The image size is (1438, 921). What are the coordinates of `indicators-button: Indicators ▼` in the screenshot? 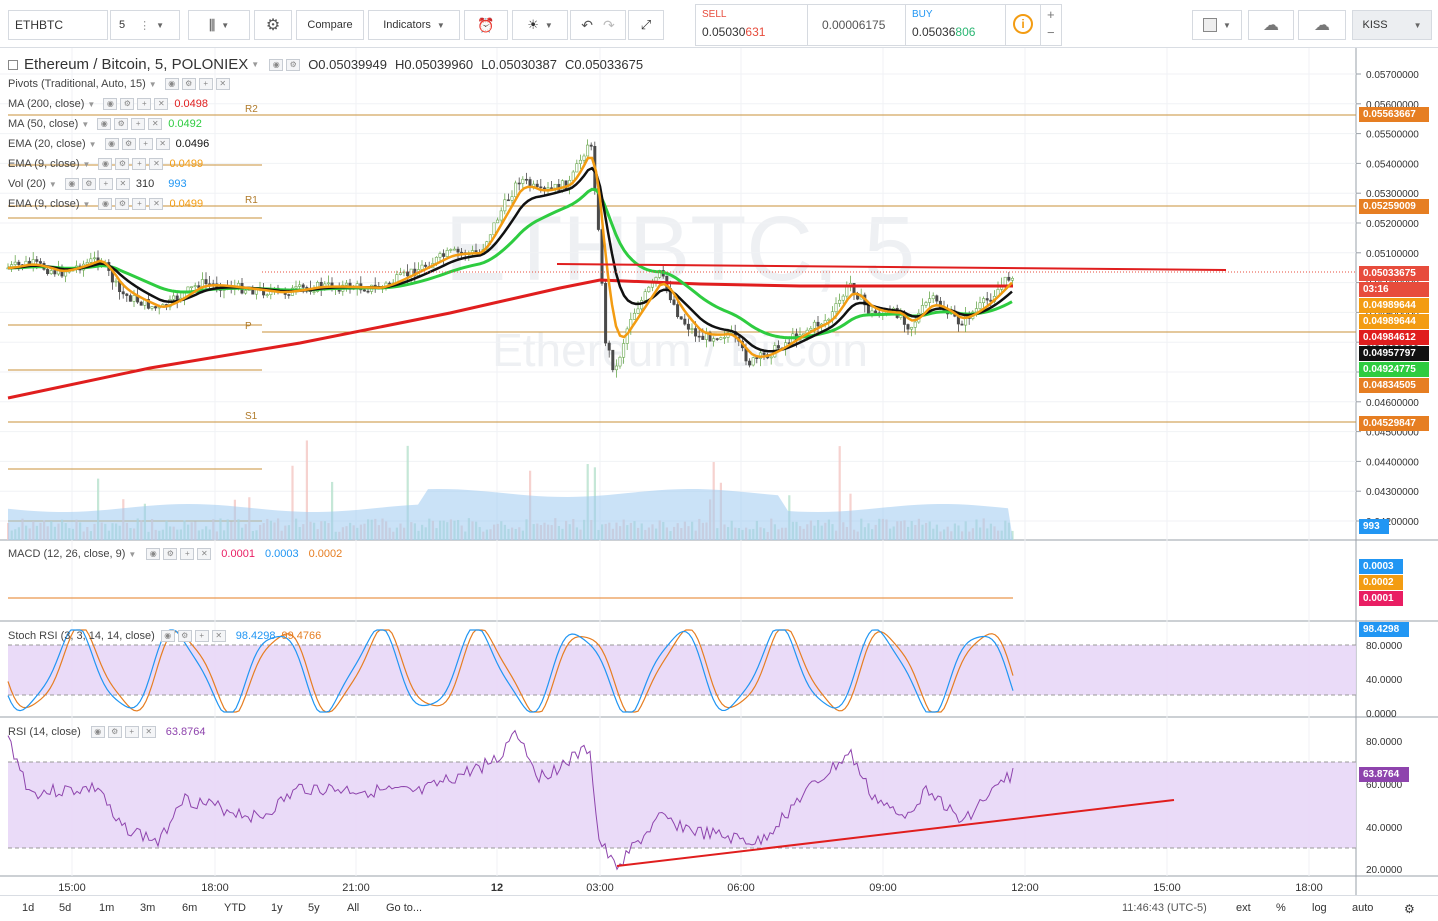 It's located at (414, 25).